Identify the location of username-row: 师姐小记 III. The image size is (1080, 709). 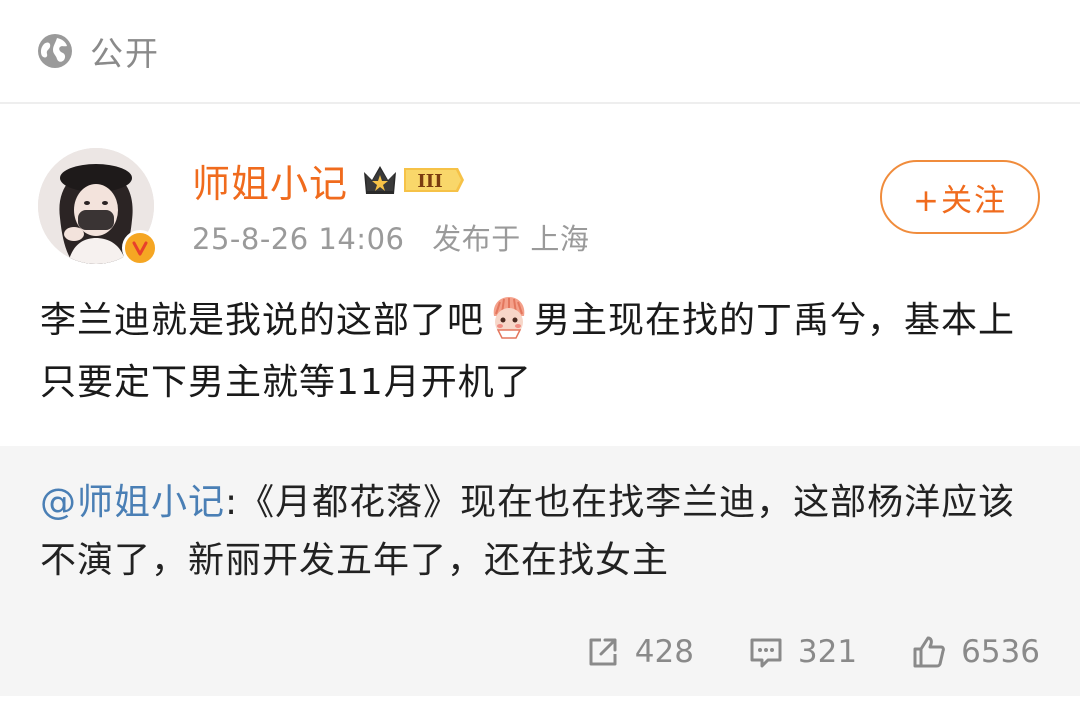
(328, 180).